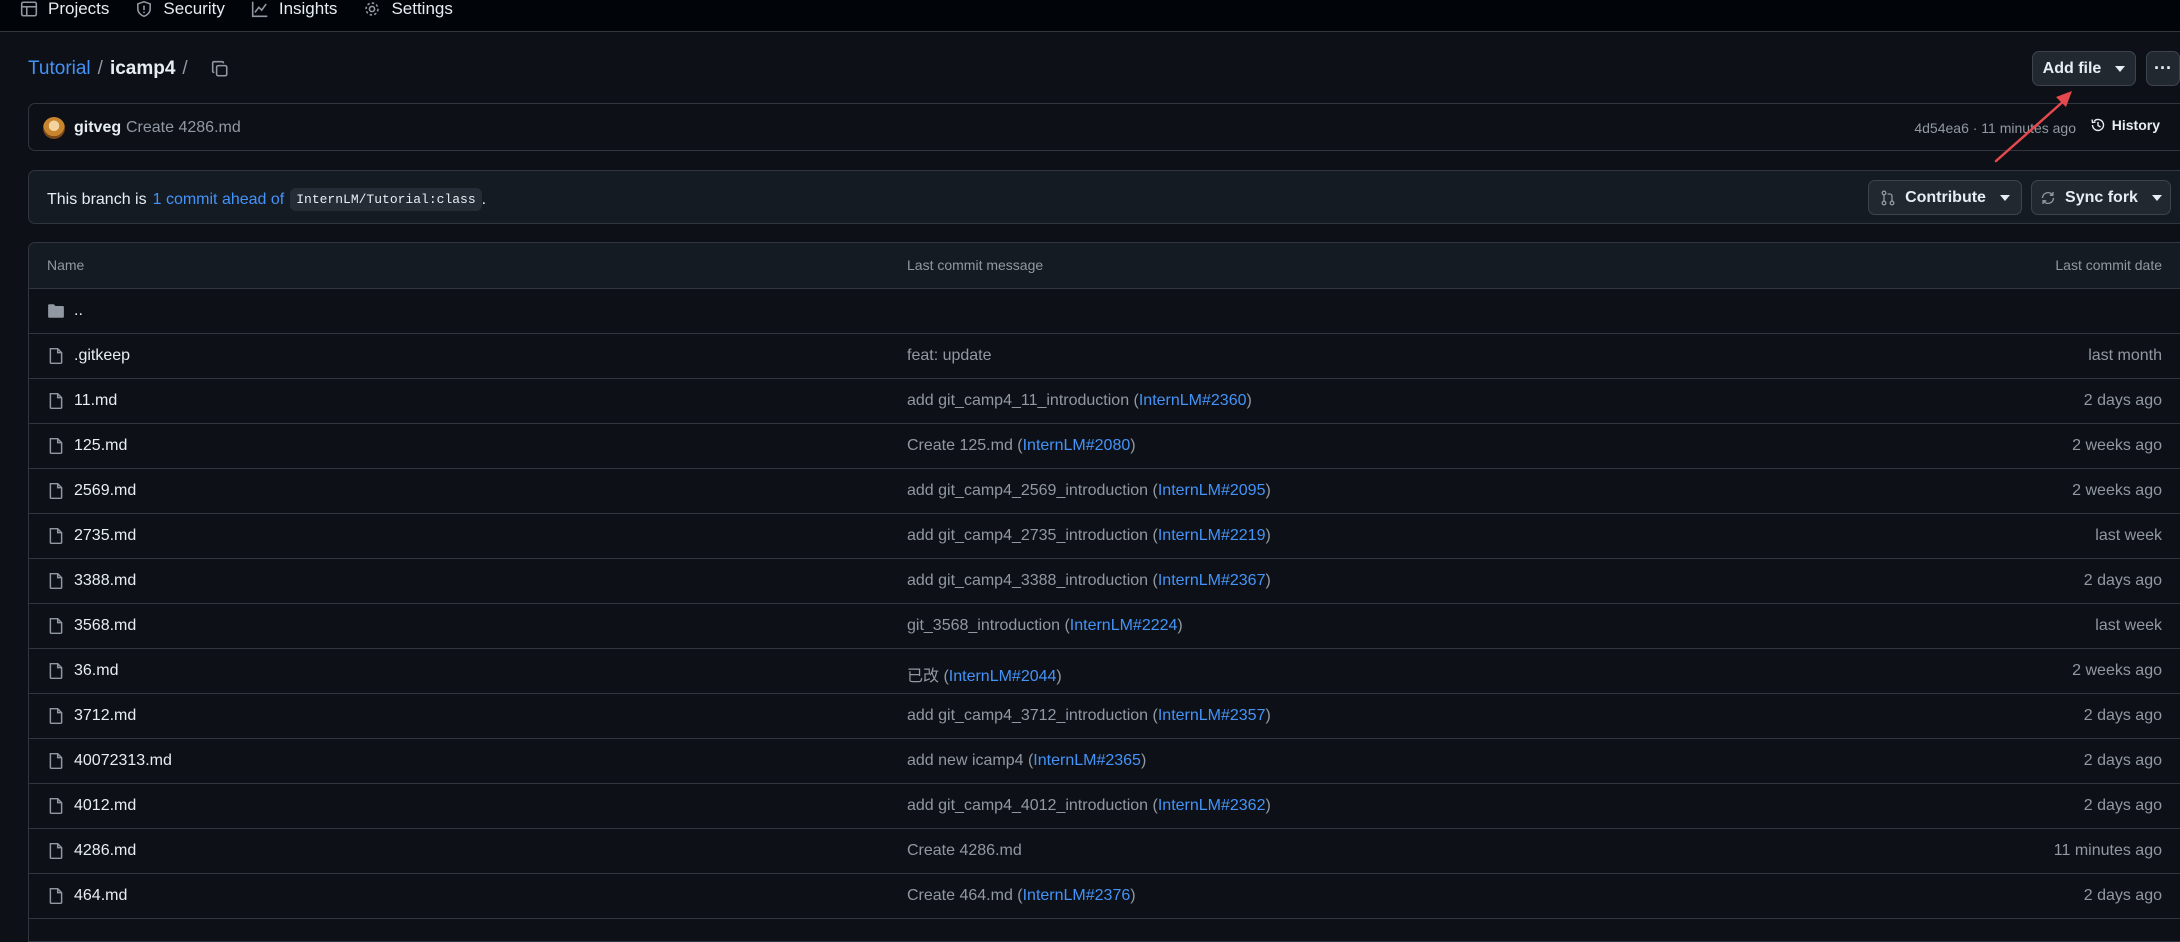 This screenshot has height=942, width=2180. Describe the element at coordinates (105, 806) in the screenshot. I see `file-name-link: 4012.md` at that location.